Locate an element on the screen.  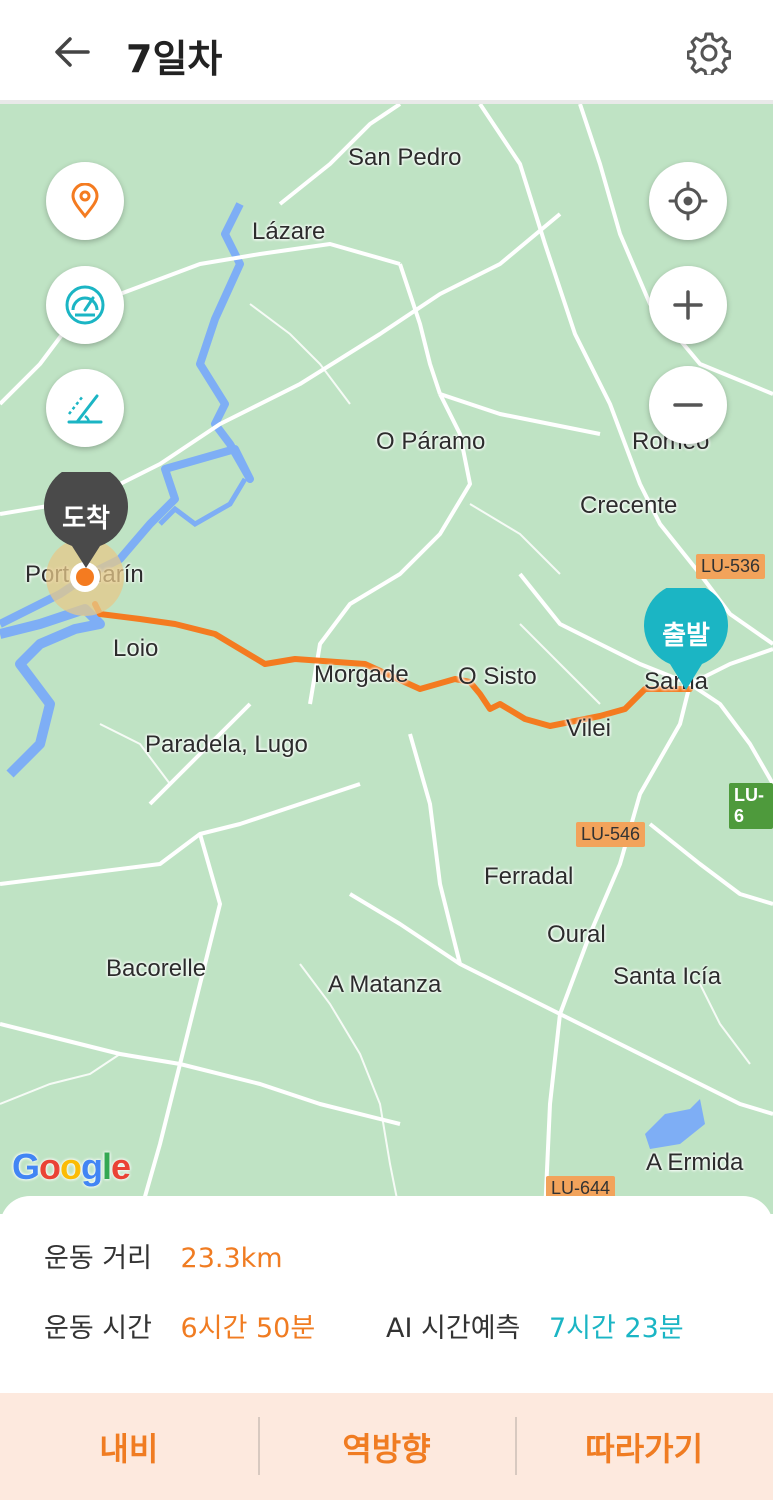
ai-estimate-value: 7시간 23분 is located at coordinates (616, 1328).